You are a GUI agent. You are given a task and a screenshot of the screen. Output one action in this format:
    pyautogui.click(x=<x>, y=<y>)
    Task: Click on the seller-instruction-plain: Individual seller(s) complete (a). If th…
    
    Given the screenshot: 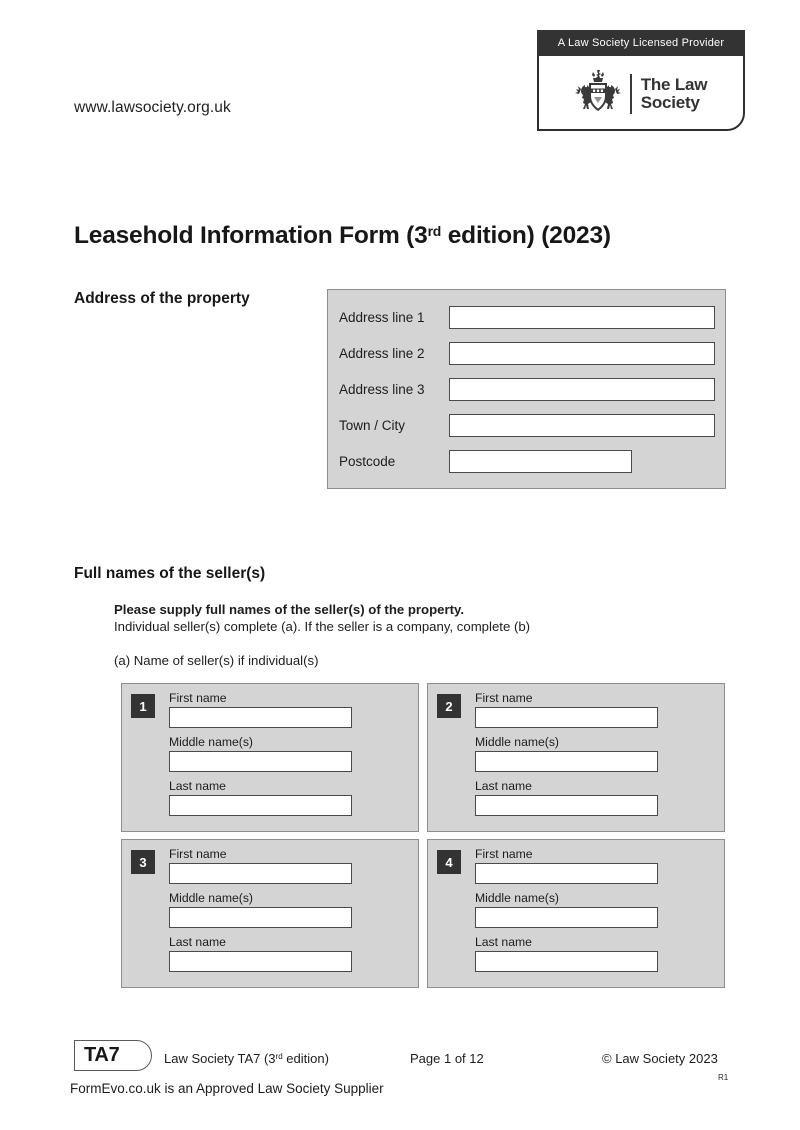 What is the action you would take?
    pyautogui.click(x=322, y=626)
    